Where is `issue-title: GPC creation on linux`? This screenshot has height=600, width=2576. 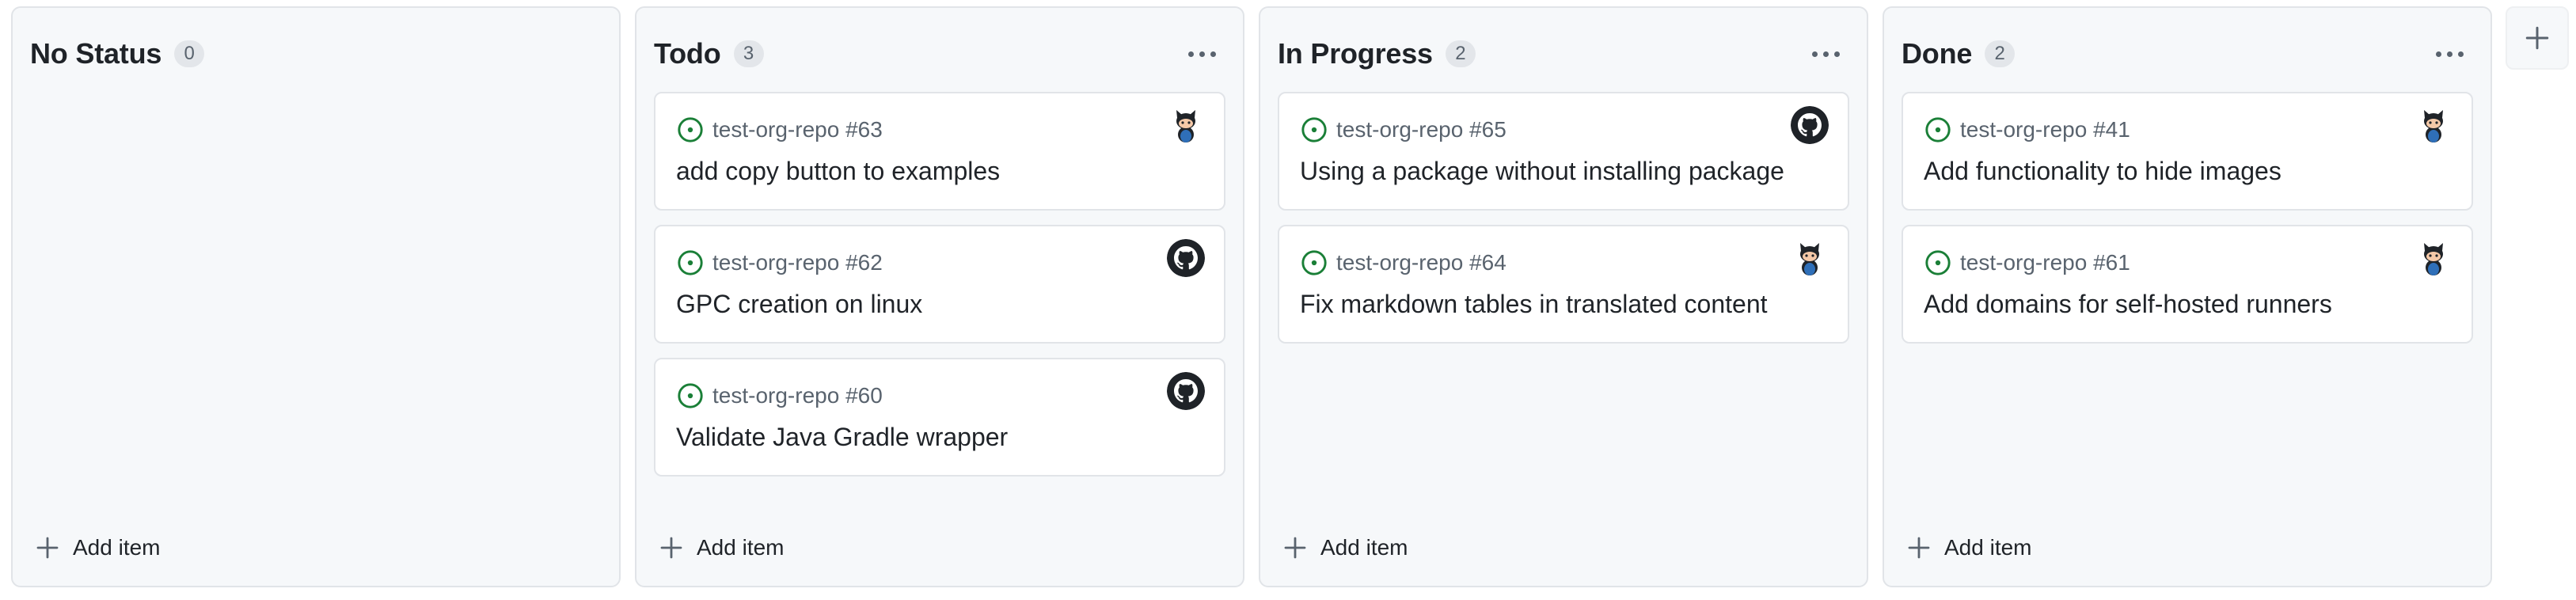
issue-title: GPC creation on linux is located at coordinates (915, 304).